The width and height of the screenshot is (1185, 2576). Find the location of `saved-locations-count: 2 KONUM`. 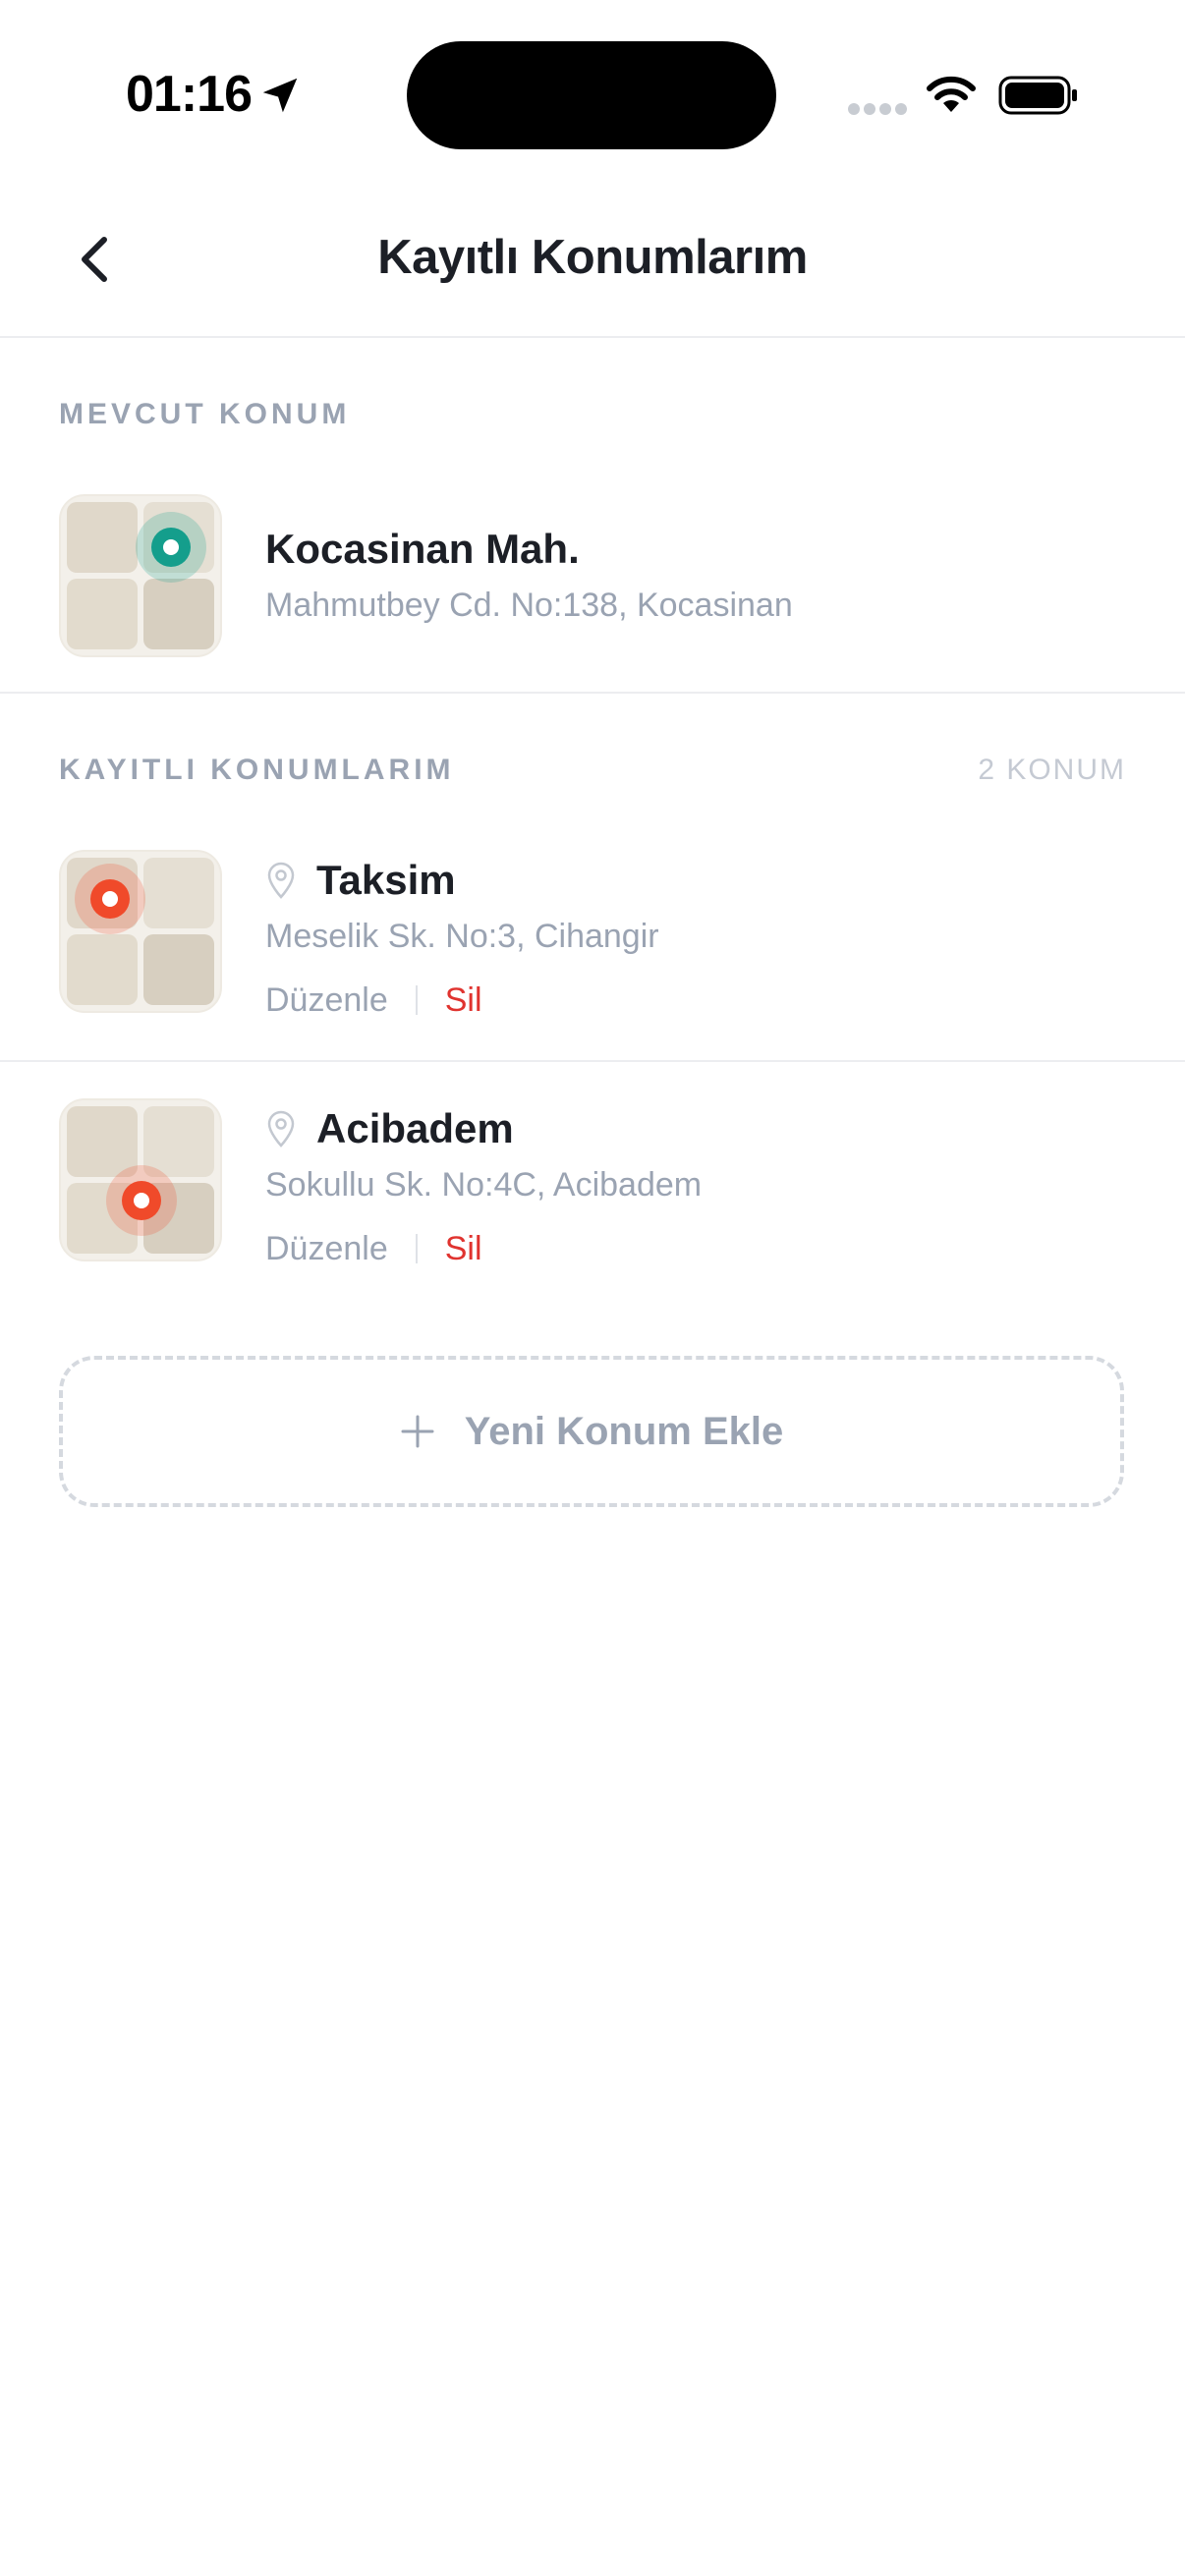

saved-locations-count: 2 KONUM is located at coordinates (1052, 770).